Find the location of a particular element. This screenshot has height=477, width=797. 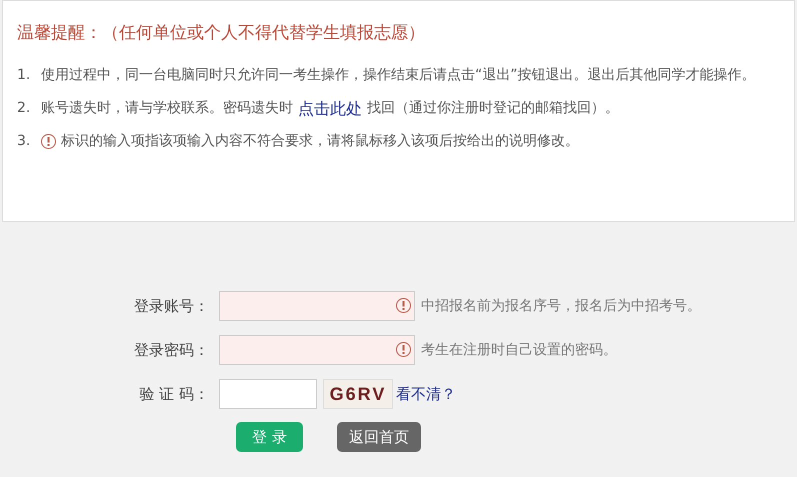

recover-password-link: 点击此处 is located at coordinates (330, 108).